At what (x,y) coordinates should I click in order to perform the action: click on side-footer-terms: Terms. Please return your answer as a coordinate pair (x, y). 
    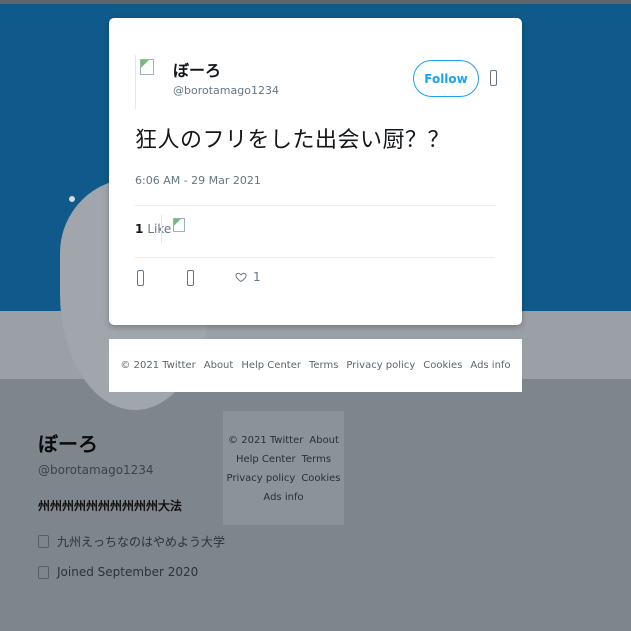
    Looking at the image, I should click on (316, 459).